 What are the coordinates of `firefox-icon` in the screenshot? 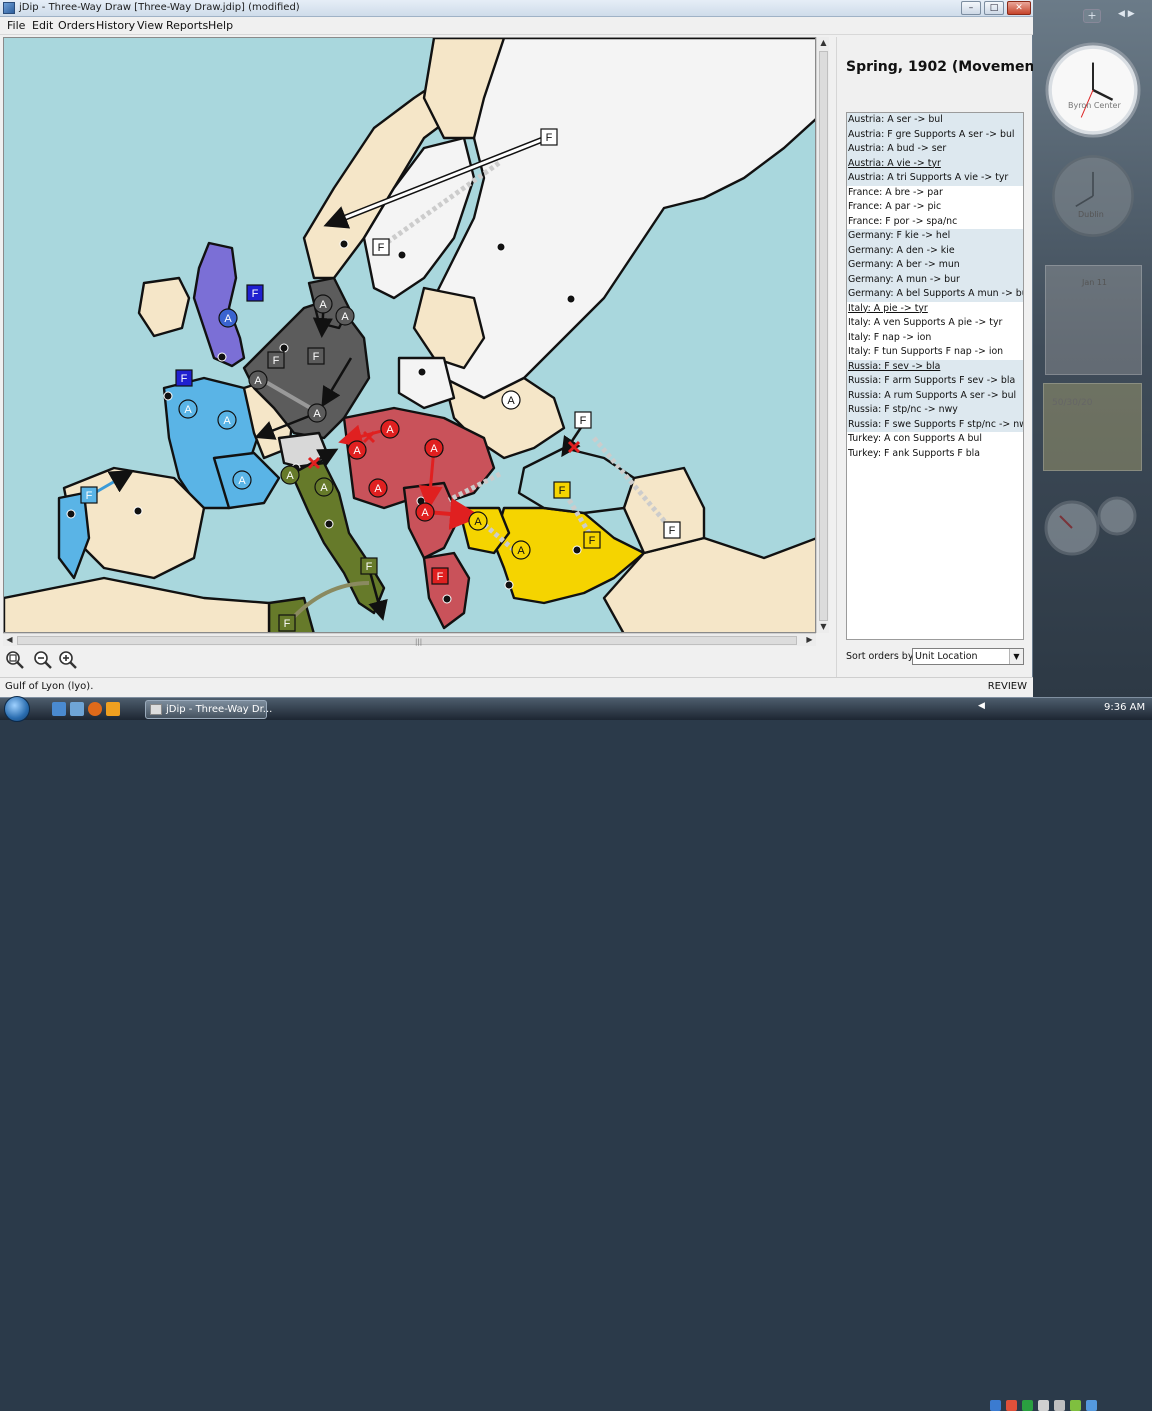 It's located at (95, 709).